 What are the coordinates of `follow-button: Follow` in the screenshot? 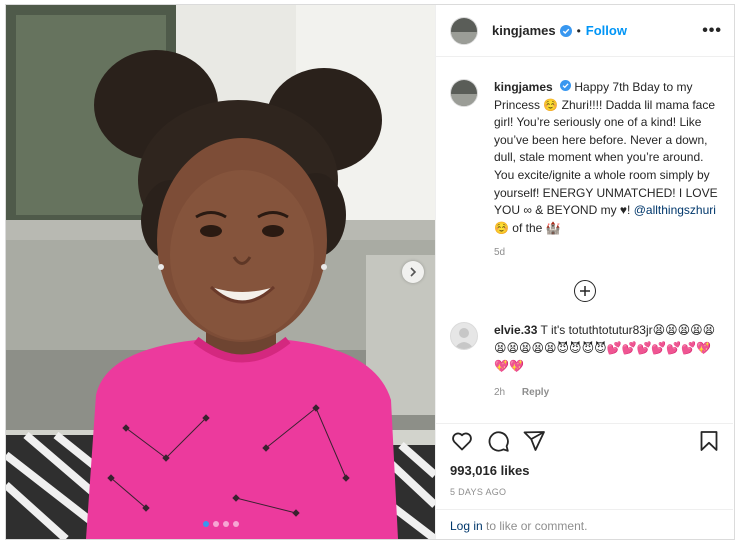 It's located at (606, 30).